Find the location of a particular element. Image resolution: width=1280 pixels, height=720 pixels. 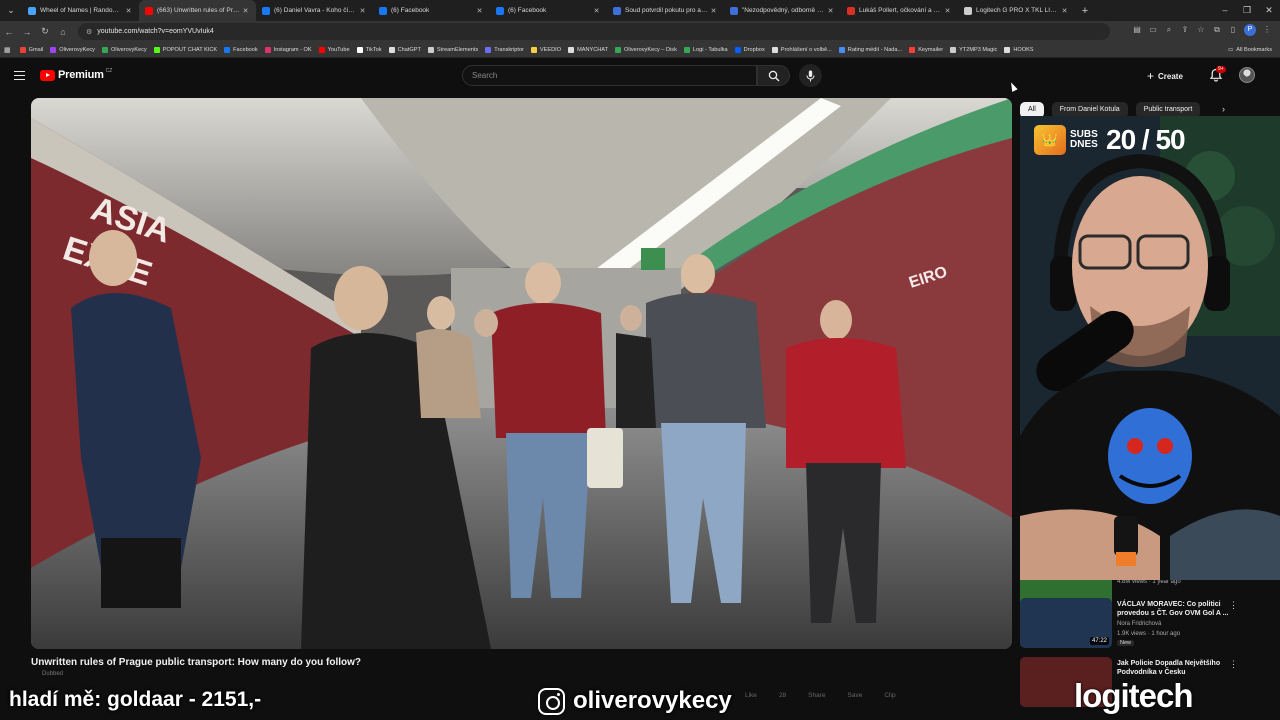

subs-goal-count: 20 / 50 is located at coordinates (1146, 139).